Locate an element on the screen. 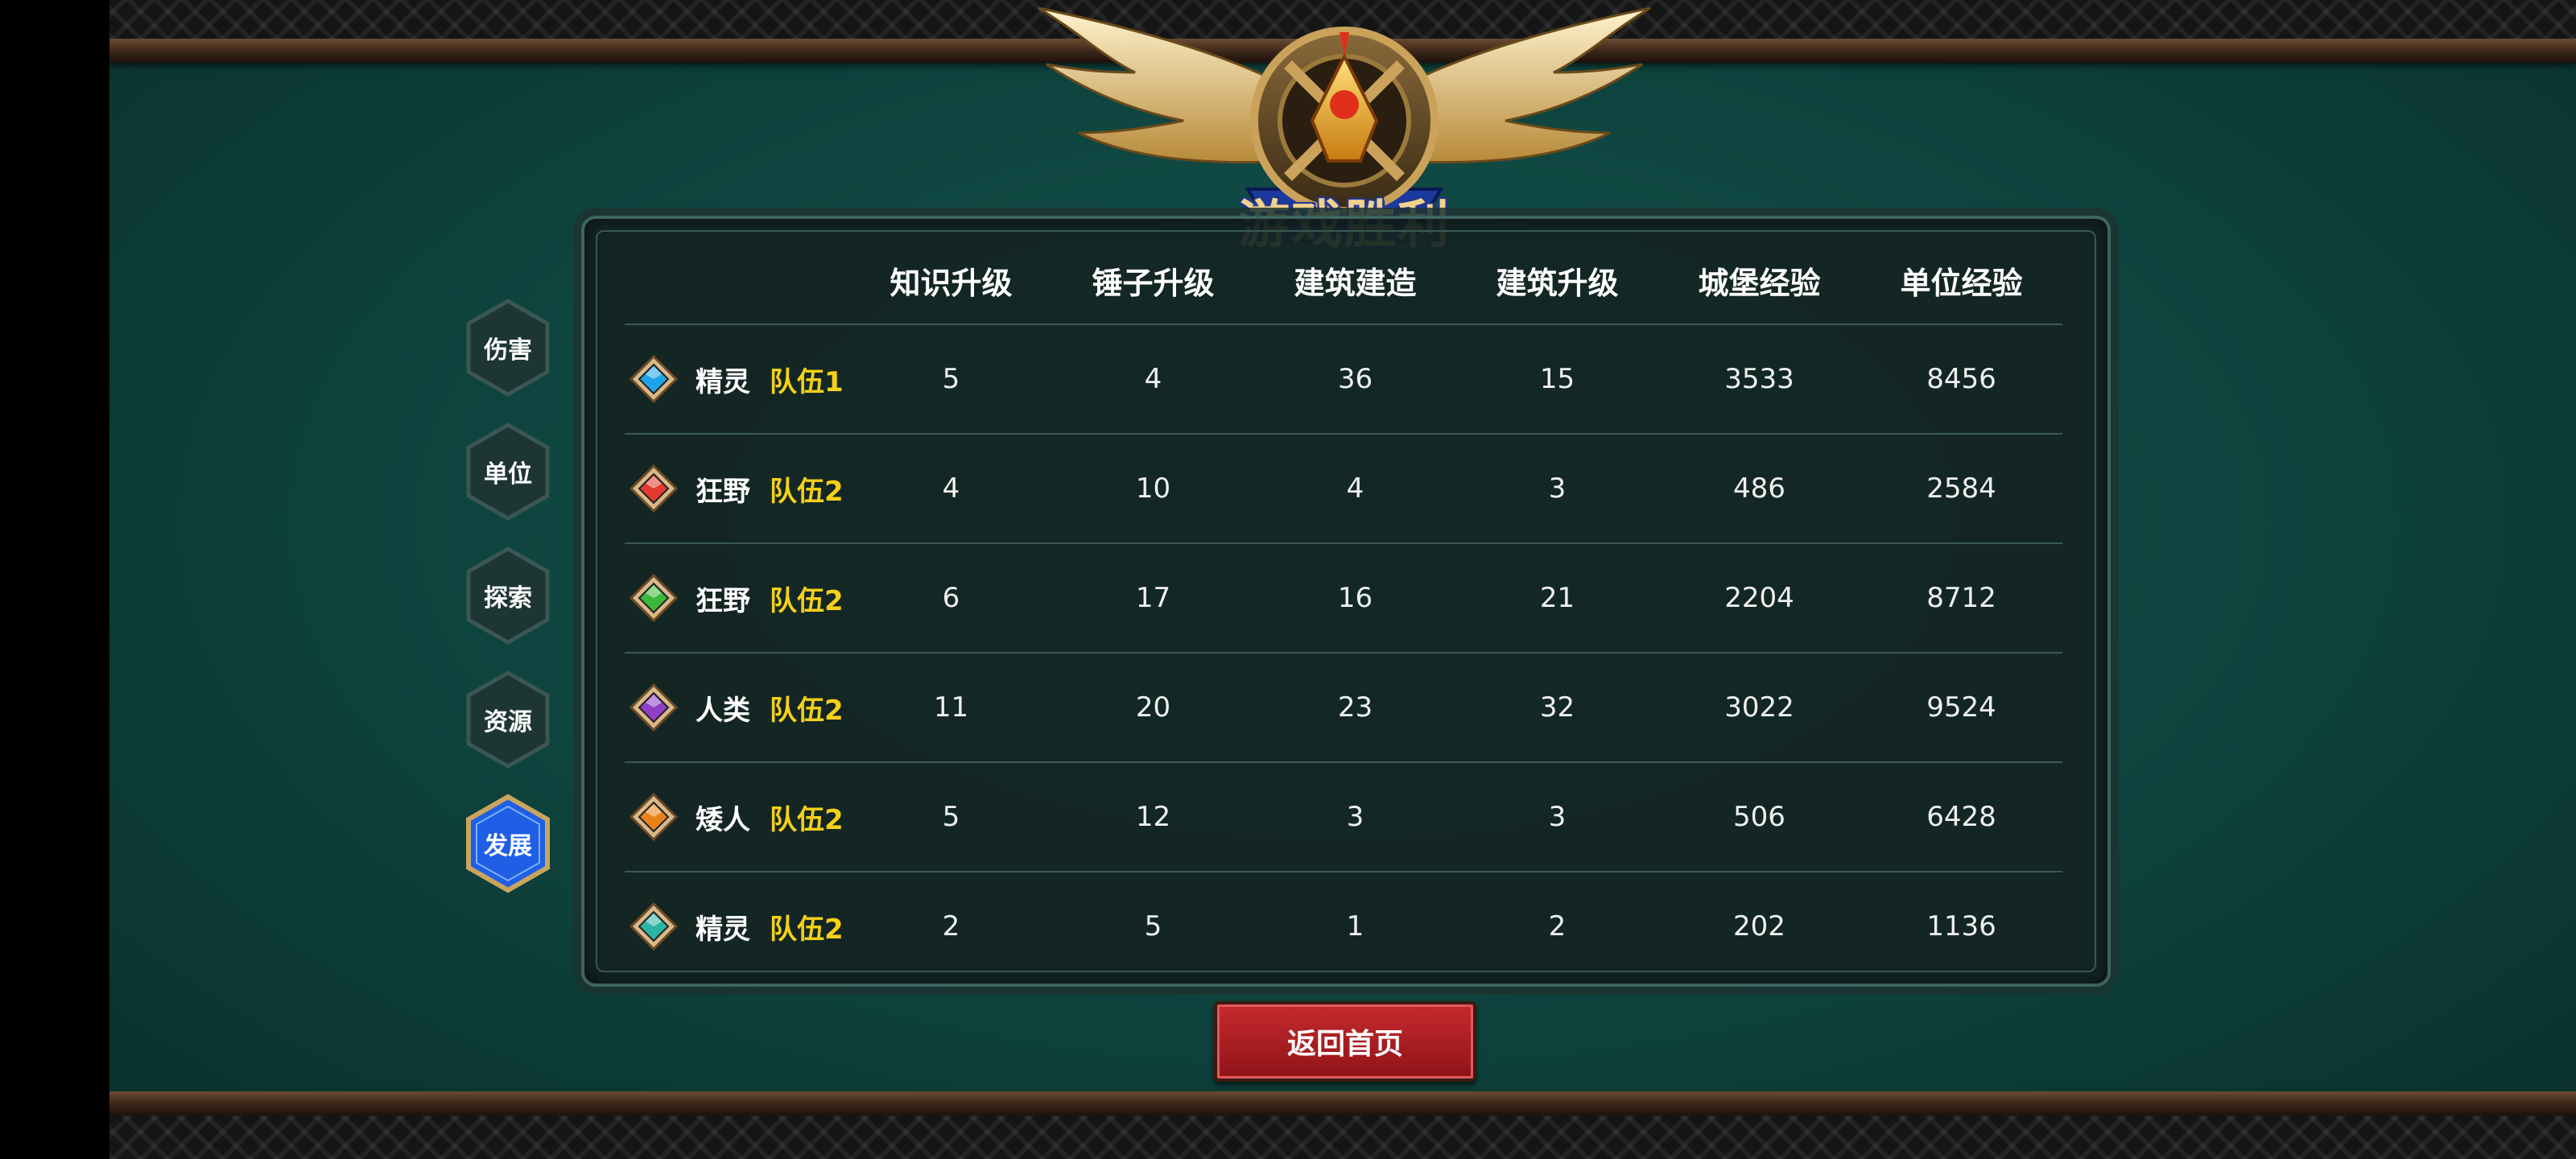  stat-value: 2204 is located at coordinates (1759, 598).